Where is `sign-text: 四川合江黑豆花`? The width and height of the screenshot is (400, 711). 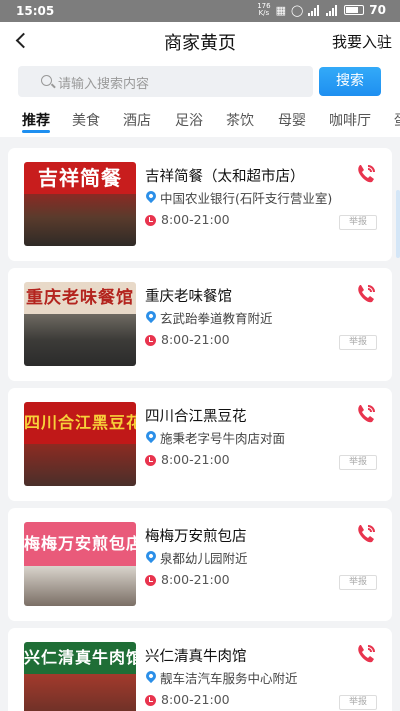
sign-text: 四川合江黑豆花 is located at coordinates (80, 423).